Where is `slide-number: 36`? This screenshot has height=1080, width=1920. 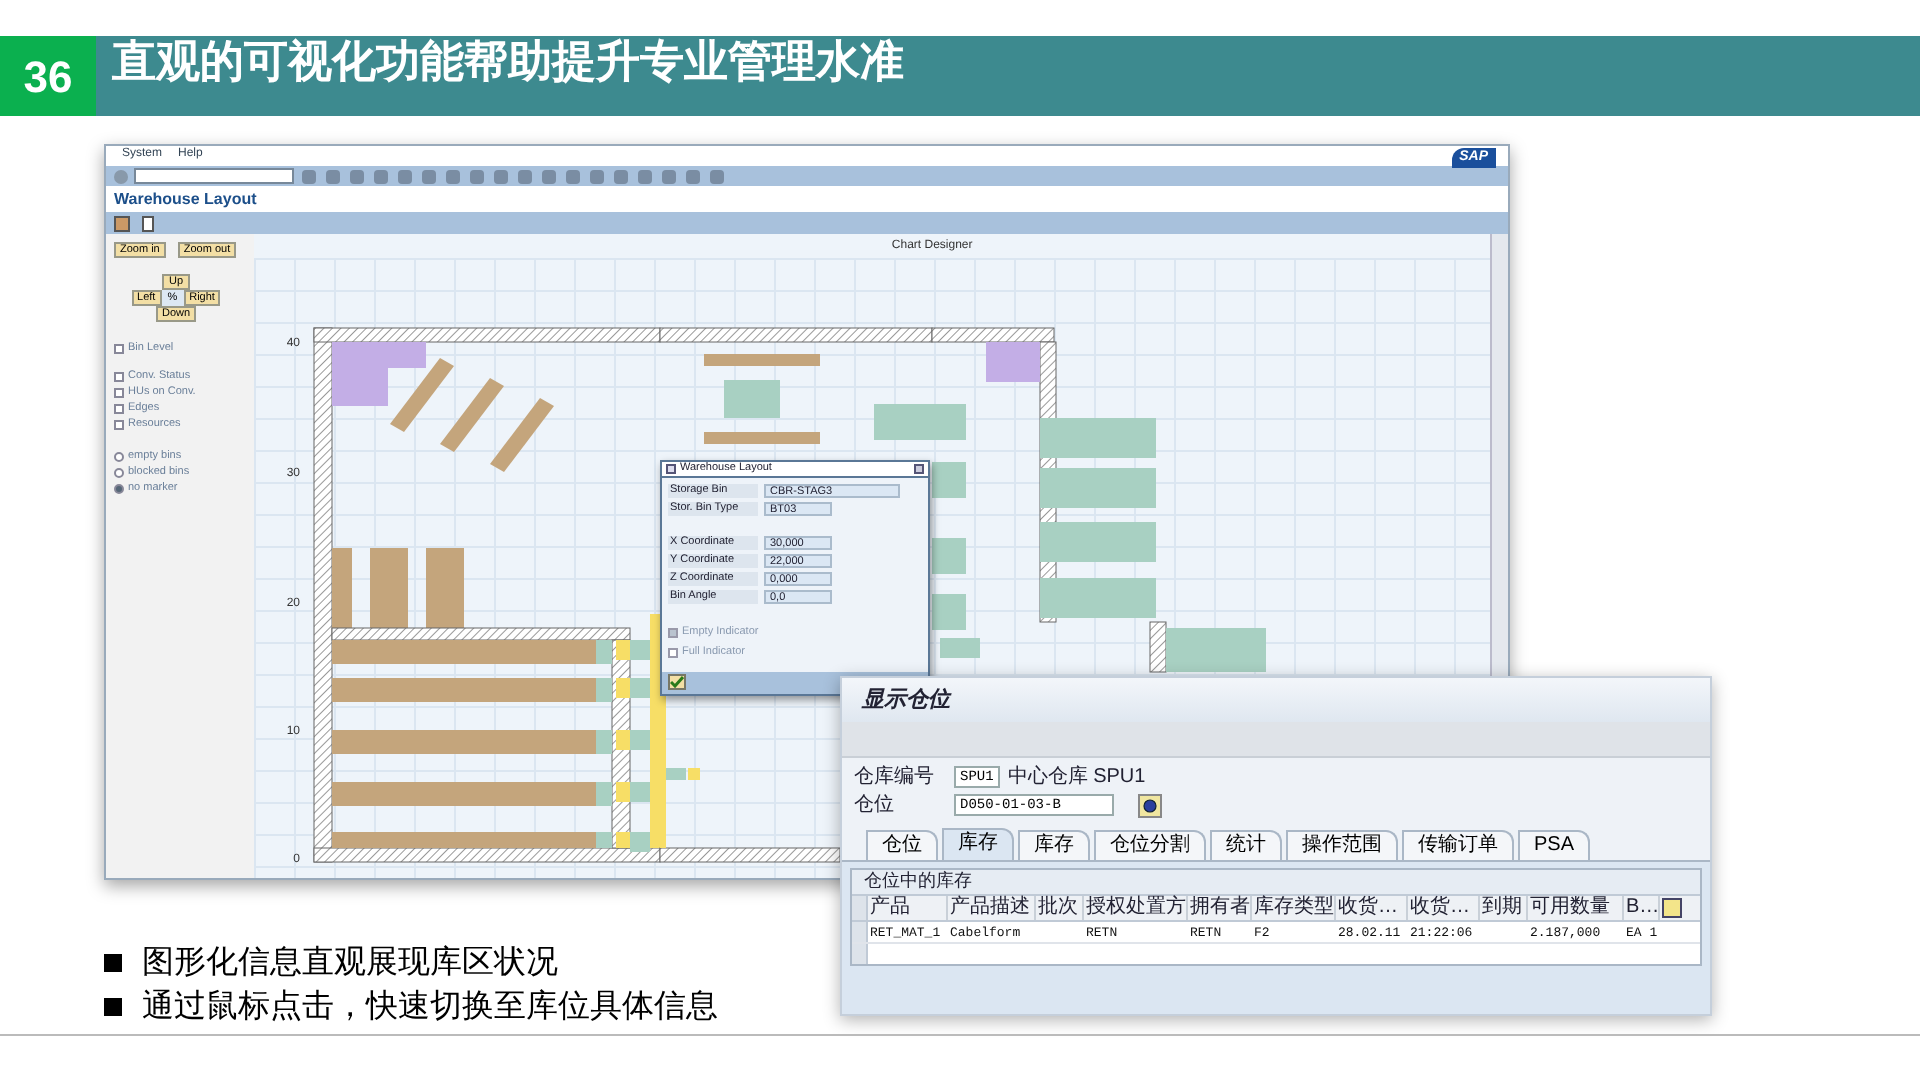
slide-number: 36 is located at coordinates (48, 76).